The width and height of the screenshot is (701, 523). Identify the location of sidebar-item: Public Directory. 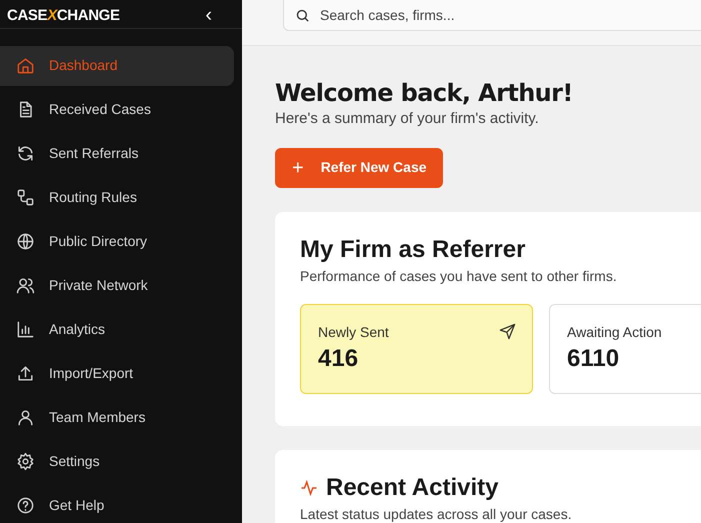
(117, 242).